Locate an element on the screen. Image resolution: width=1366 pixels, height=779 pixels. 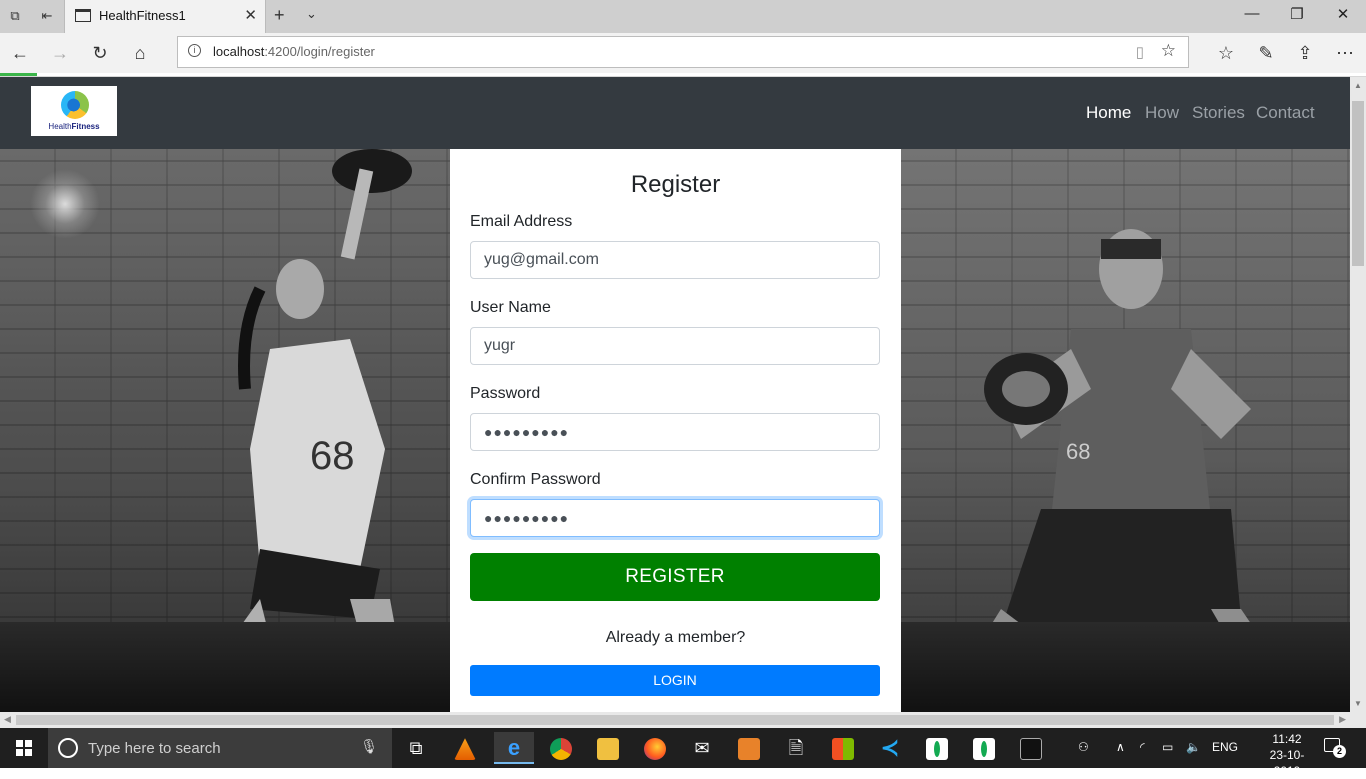
clock-time: 11:42 is located at coordinates (1287, 739).